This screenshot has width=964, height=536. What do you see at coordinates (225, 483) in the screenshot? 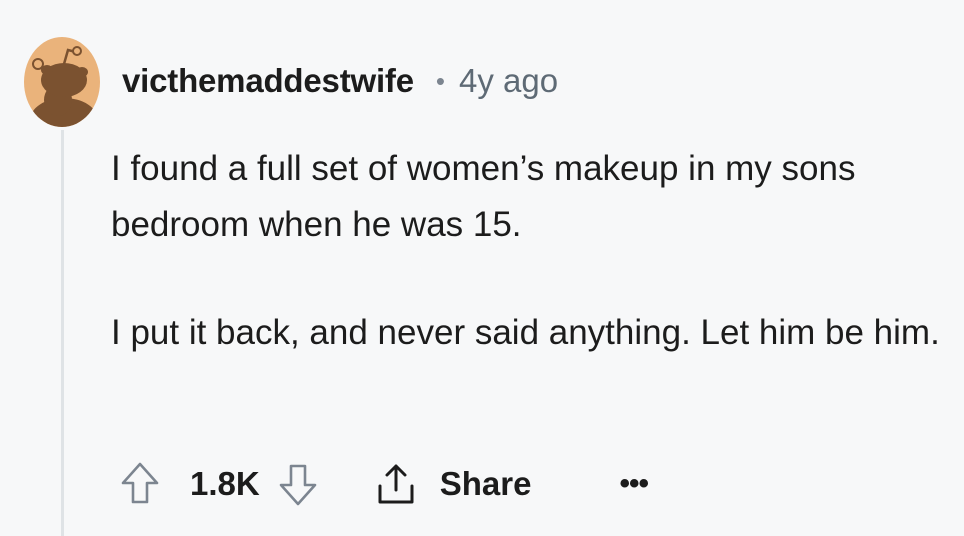
I see `vote-count: 1.8K` at bounding box center [225, 483].